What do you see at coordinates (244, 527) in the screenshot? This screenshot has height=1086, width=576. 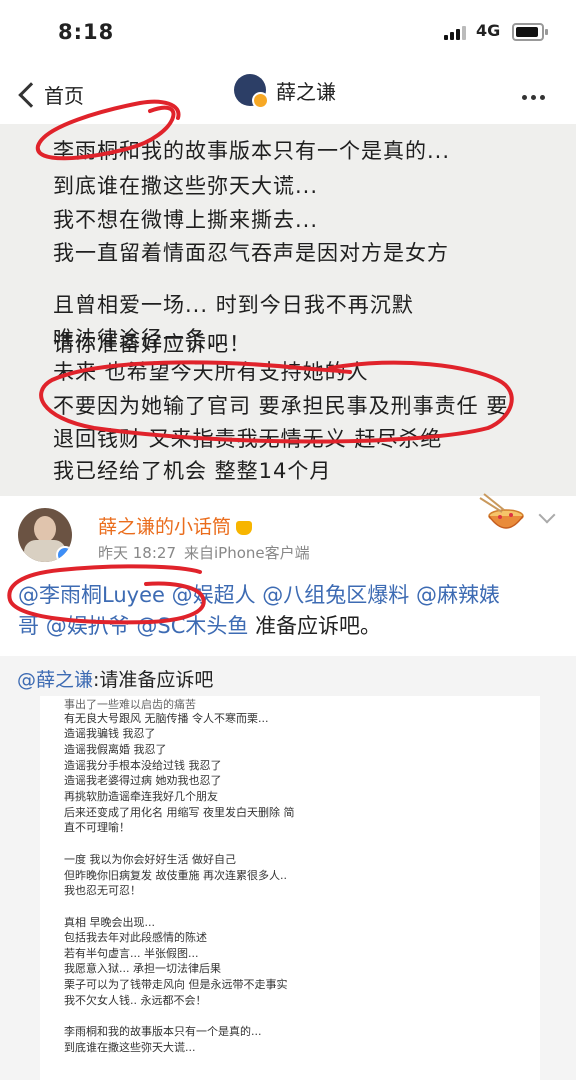 I see `crown-icon` at bounding box center [244, 527].